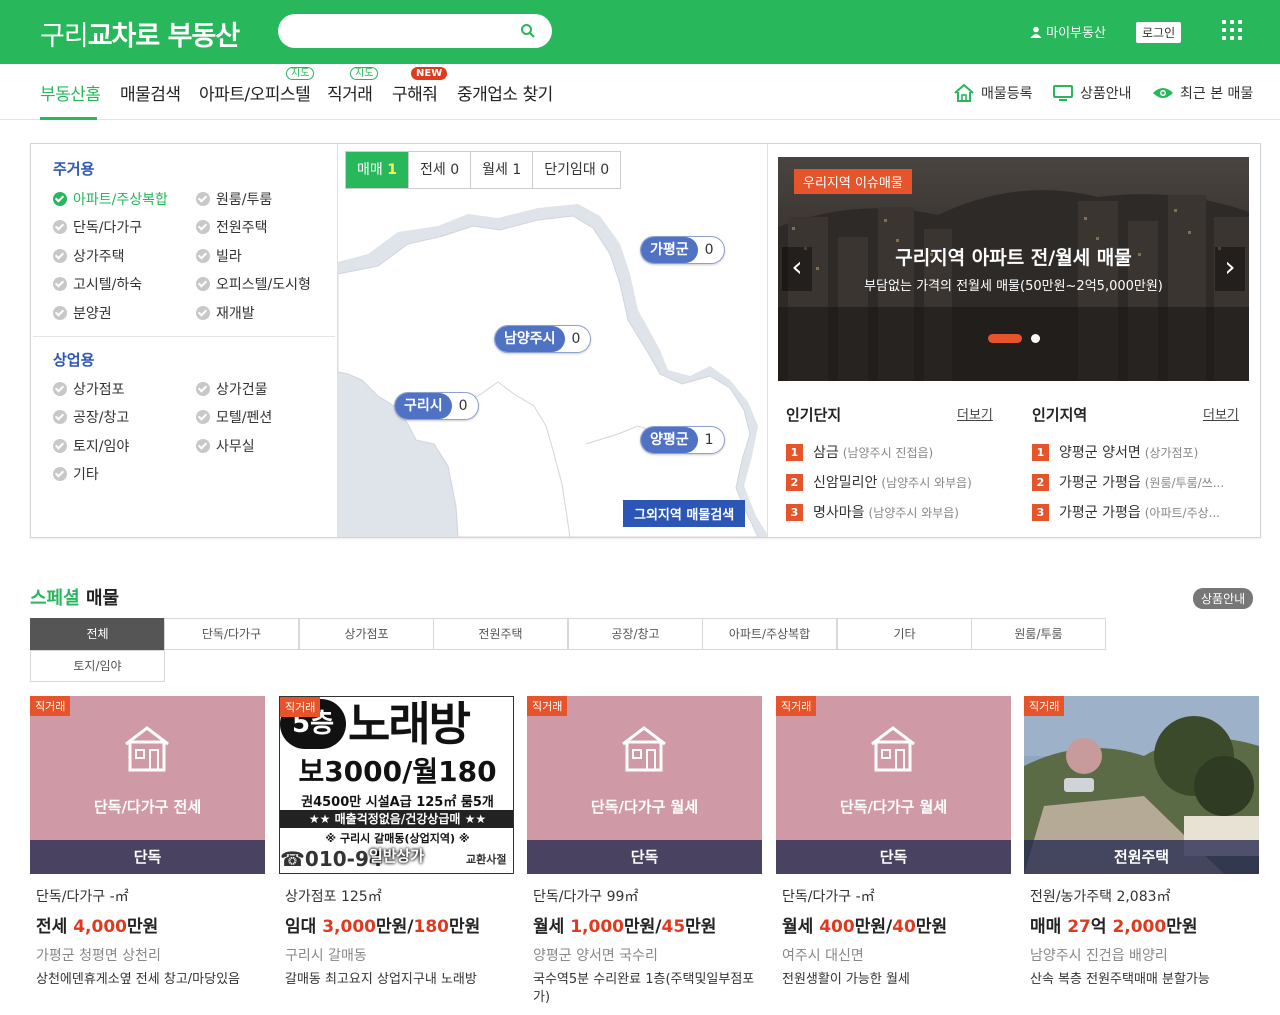  I want to click on recently-viewed-link: 최근 본 매물, so click(1202, 93).